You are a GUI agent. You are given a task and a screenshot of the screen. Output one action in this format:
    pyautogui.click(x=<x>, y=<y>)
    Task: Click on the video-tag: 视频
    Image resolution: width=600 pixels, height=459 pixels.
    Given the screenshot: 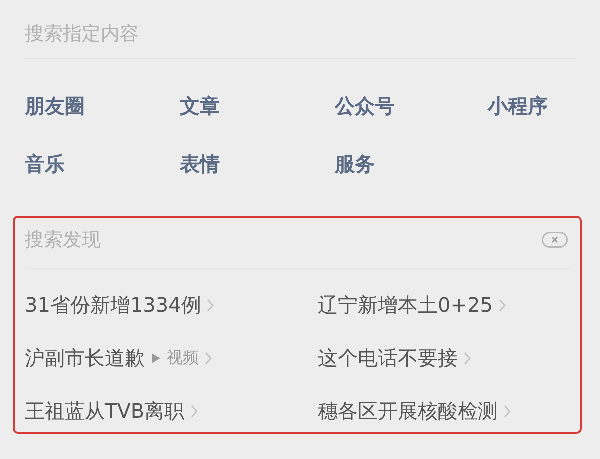 What is the action you would take?
    pyautogui.click(x=183, y=358)
    